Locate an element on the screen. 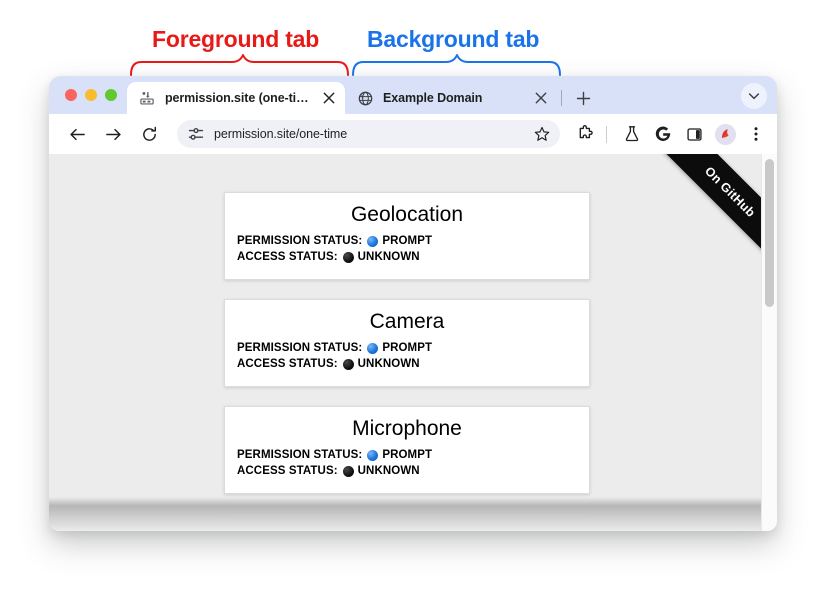  star-icon is located at coordinates (542, 134).